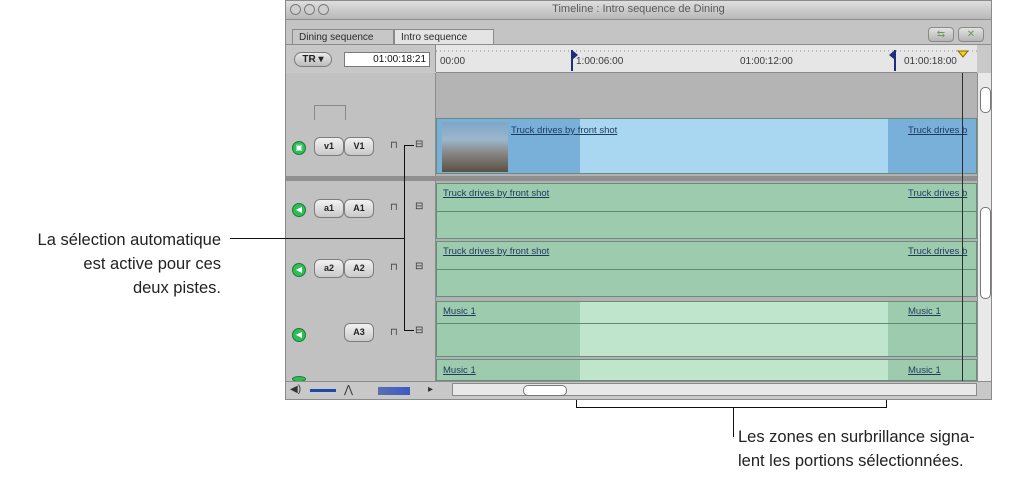  I want to click on horizontal-scrollbar, so click(714, 389).